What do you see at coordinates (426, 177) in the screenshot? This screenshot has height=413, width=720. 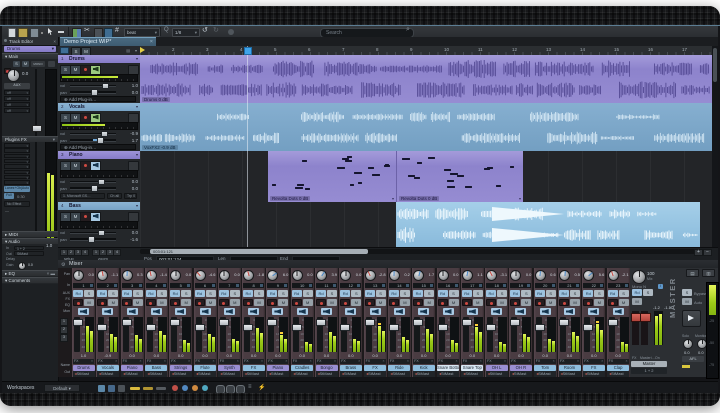 I see `piano-lane: Revolta Dots 0 dB ▾ Revolta Dots 0 dB ▾` at bounding box center [426, 177].